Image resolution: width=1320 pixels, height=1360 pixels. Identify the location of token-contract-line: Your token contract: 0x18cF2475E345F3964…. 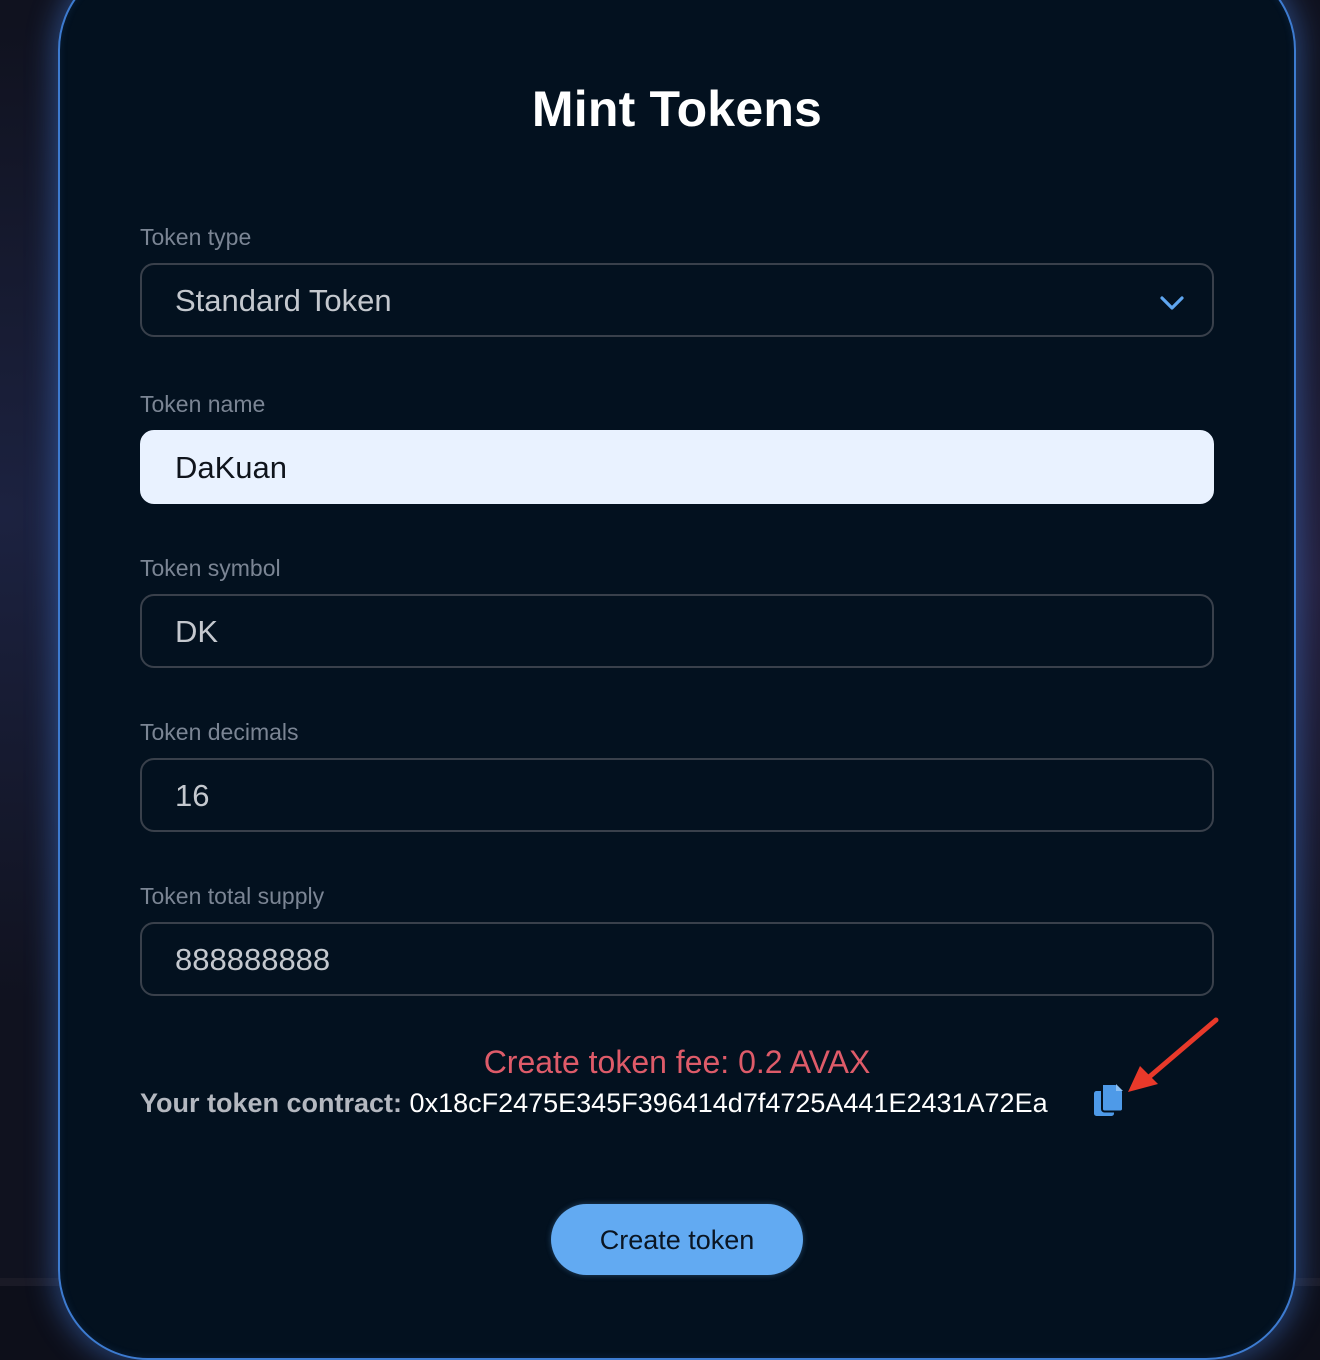
(594, 1103).